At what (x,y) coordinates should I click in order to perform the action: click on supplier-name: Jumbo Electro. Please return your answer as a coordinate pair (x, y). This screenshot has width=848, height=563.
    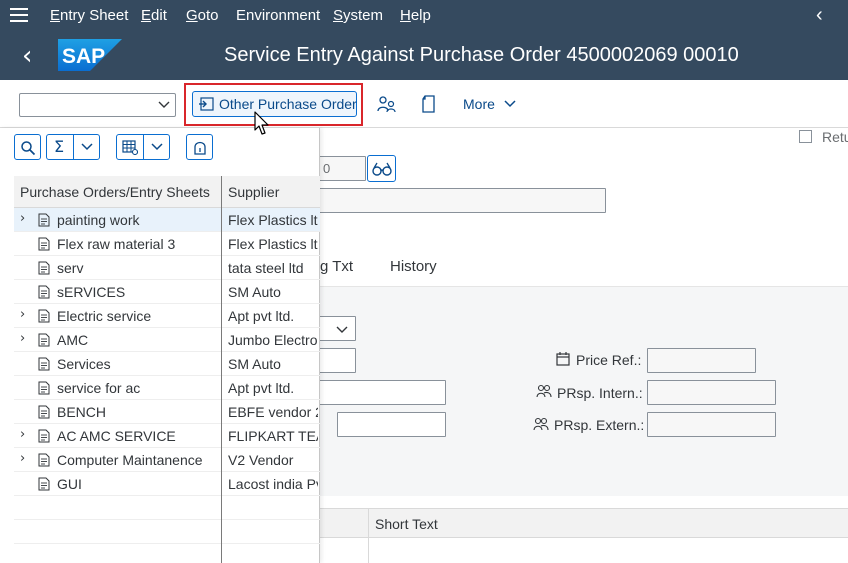
    Looking at the image, I should click on (273, 340).